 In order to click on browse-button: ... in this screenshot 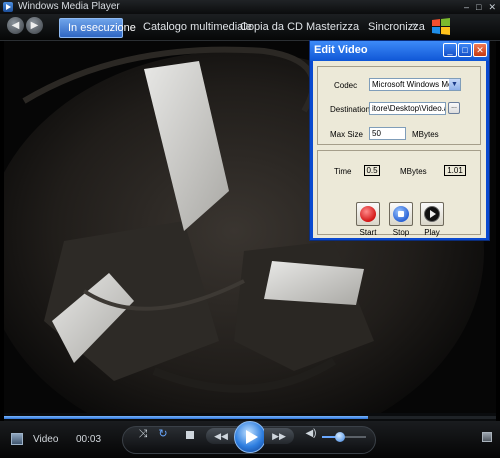, I will do `click(454, 108)`.